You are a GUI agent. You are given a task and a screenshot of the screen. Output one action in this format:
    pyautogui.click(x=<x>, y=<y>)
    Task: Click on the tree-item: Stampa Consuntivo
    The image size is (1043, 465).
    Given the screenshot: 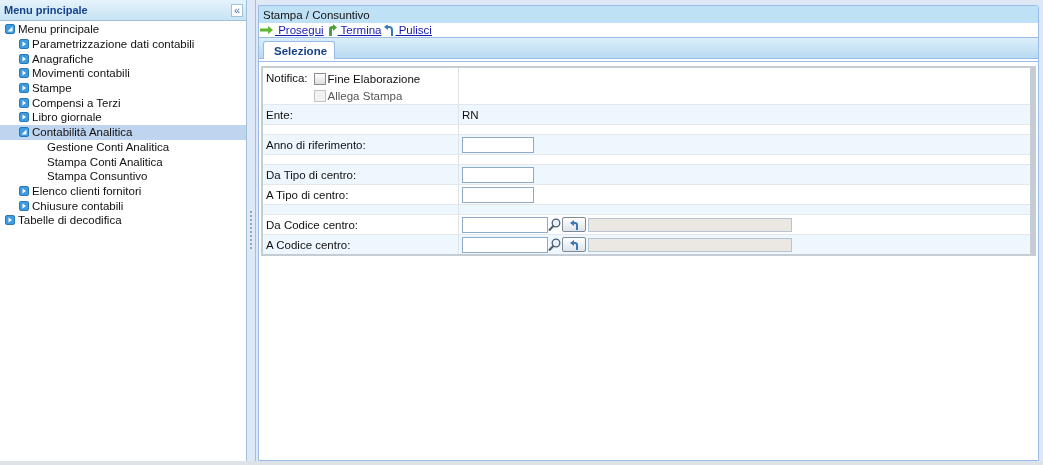 What is the action you would take?
    pyautogui.click(x=123, y=176)
    